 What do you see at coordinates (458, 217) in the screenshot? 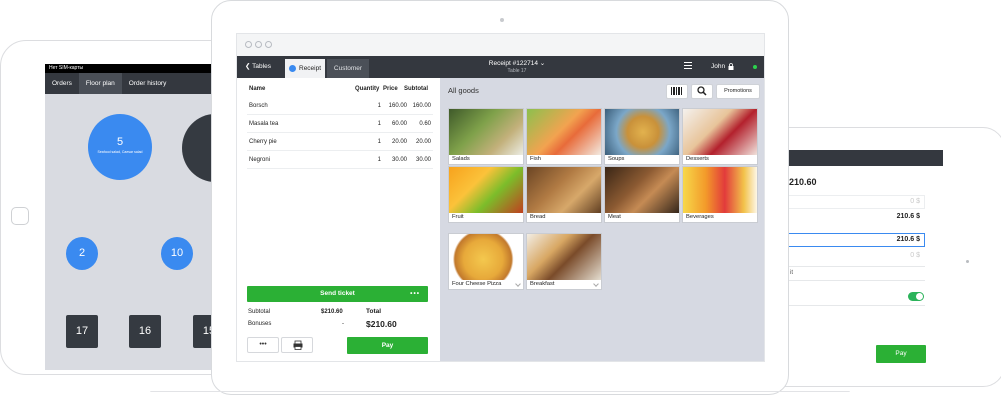
I see `category-label: Fruit` at bounding box center [458, 217].